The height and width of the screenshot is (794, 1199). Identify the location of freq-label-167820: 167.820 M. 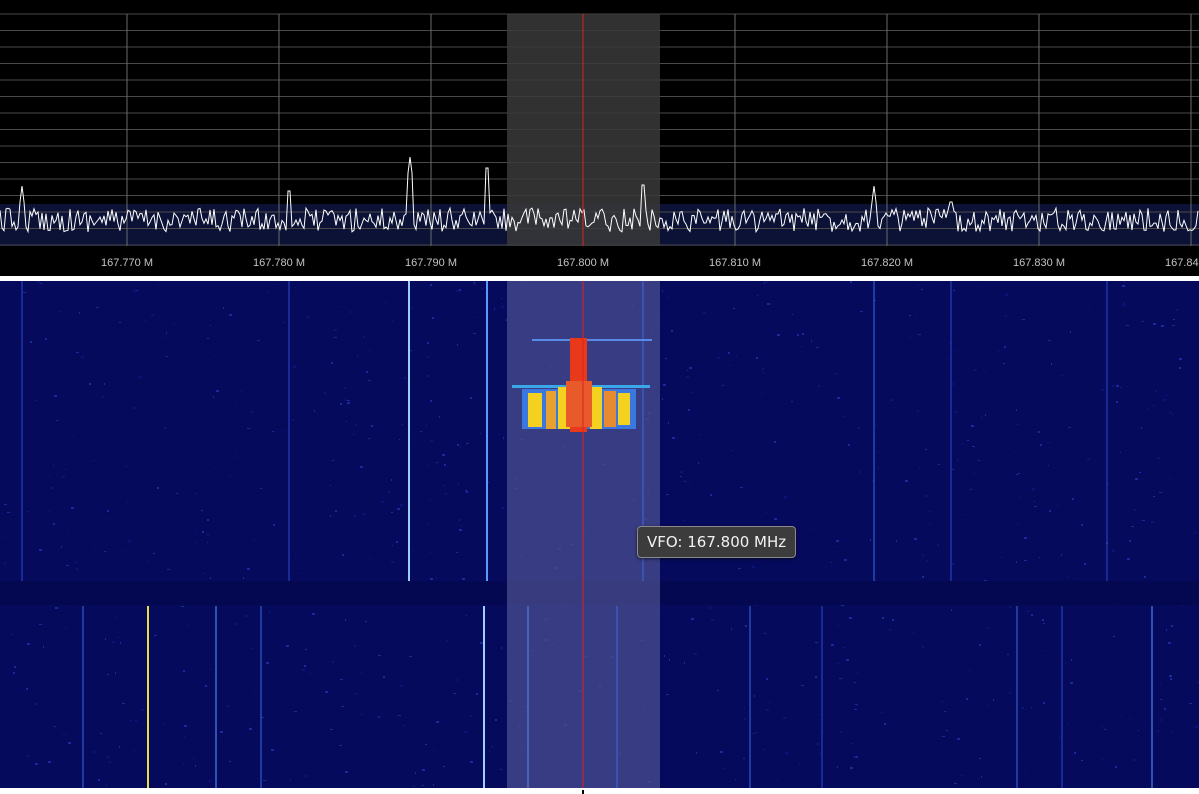
(887, 263).